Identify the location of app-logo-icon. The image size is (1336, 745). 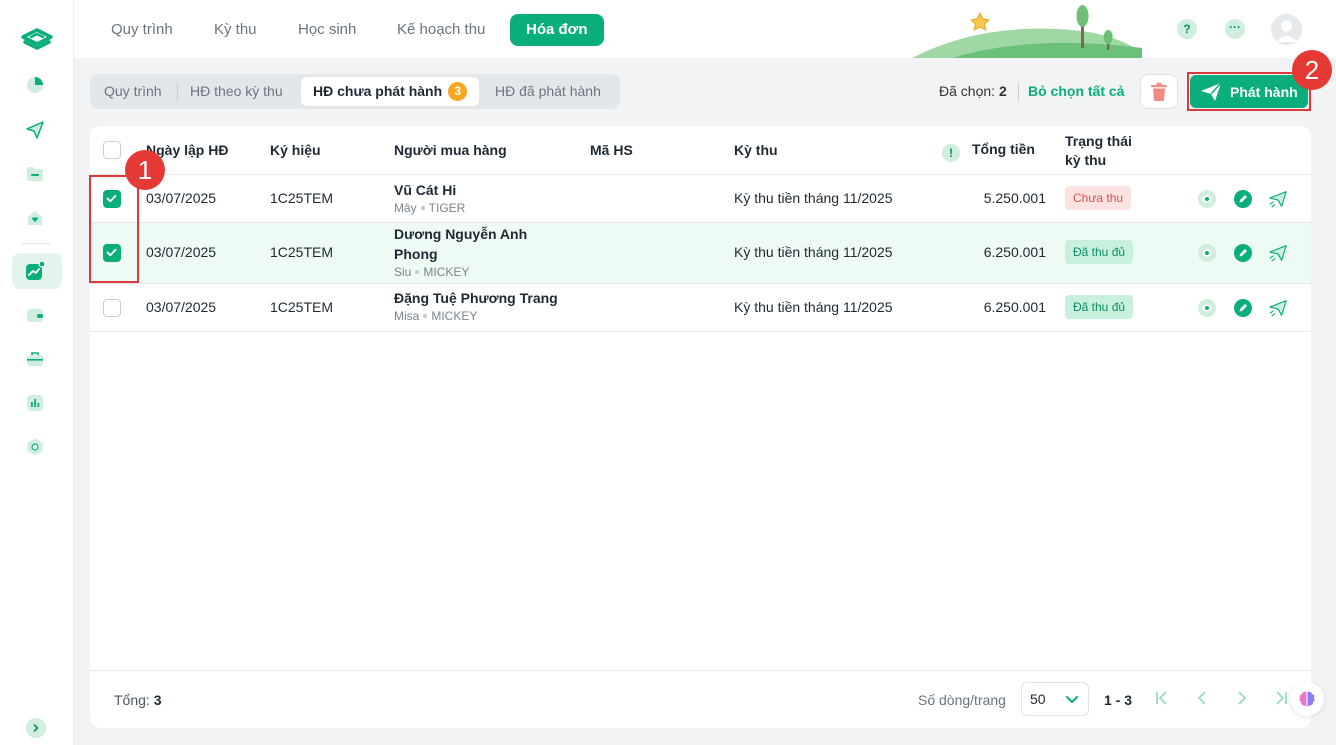
(37, 40).